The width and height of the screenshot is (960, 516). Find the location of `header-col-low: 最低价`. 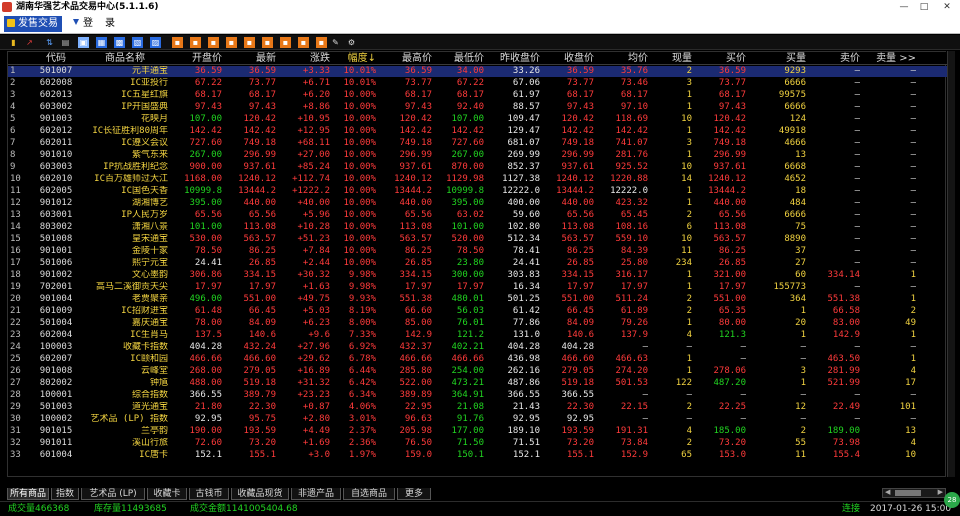

header-col-low: 最低价 is located at coordinates (459, 58).